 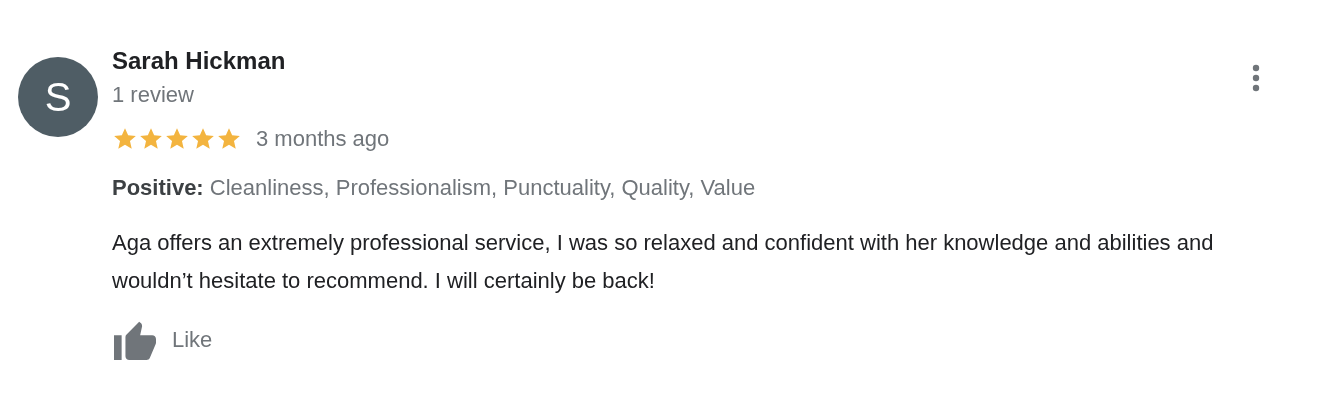 I want to click on attributes-text: Positive: Cleanliness, Professionalism, Punctuality, Quality, Value, so click(x=434, y=188).